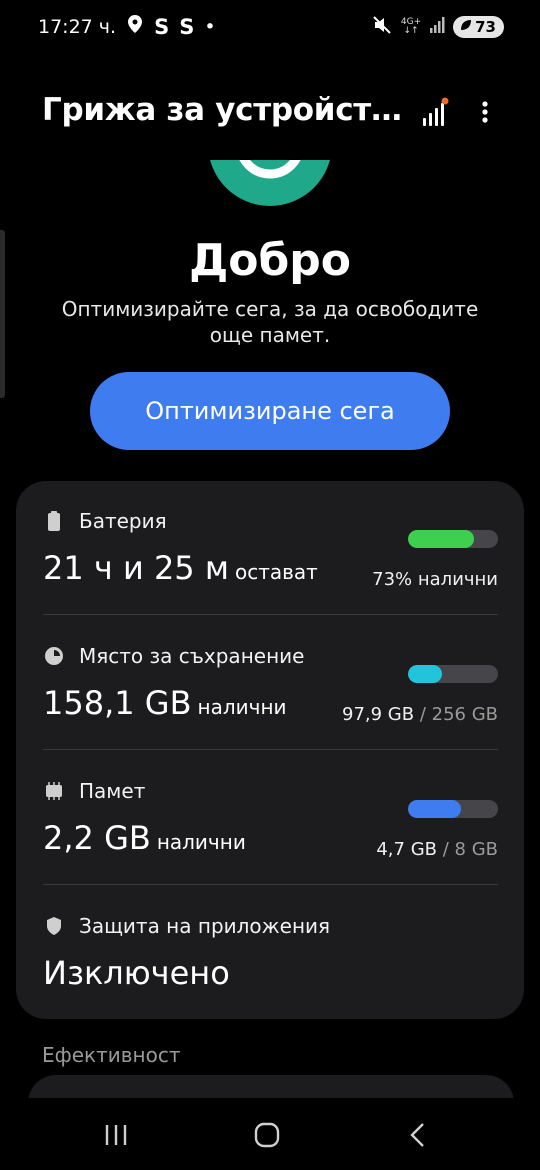  What do you see at coordinates (425, 674) in the screenshot?
I see `storage-progress-fill` at bounding box center [425, 674].